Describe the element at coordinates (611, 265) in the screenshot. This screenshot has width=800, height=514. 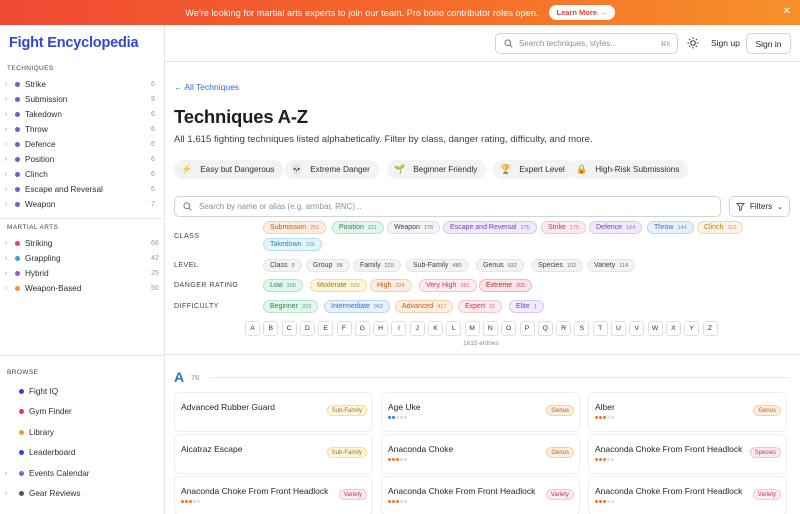
I see `filter-pill: Variety 114` at that location.